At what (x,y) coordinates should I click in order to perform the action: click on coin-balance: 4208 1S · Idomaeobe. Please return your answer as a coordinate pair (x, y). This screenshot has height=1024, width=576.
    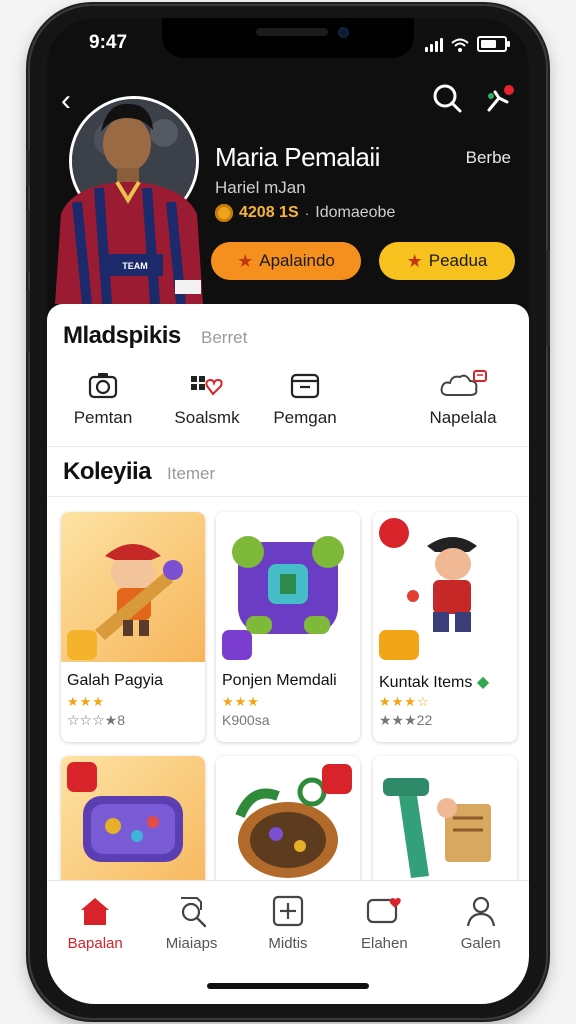
    Looking at the image, I should click on (305, 213).